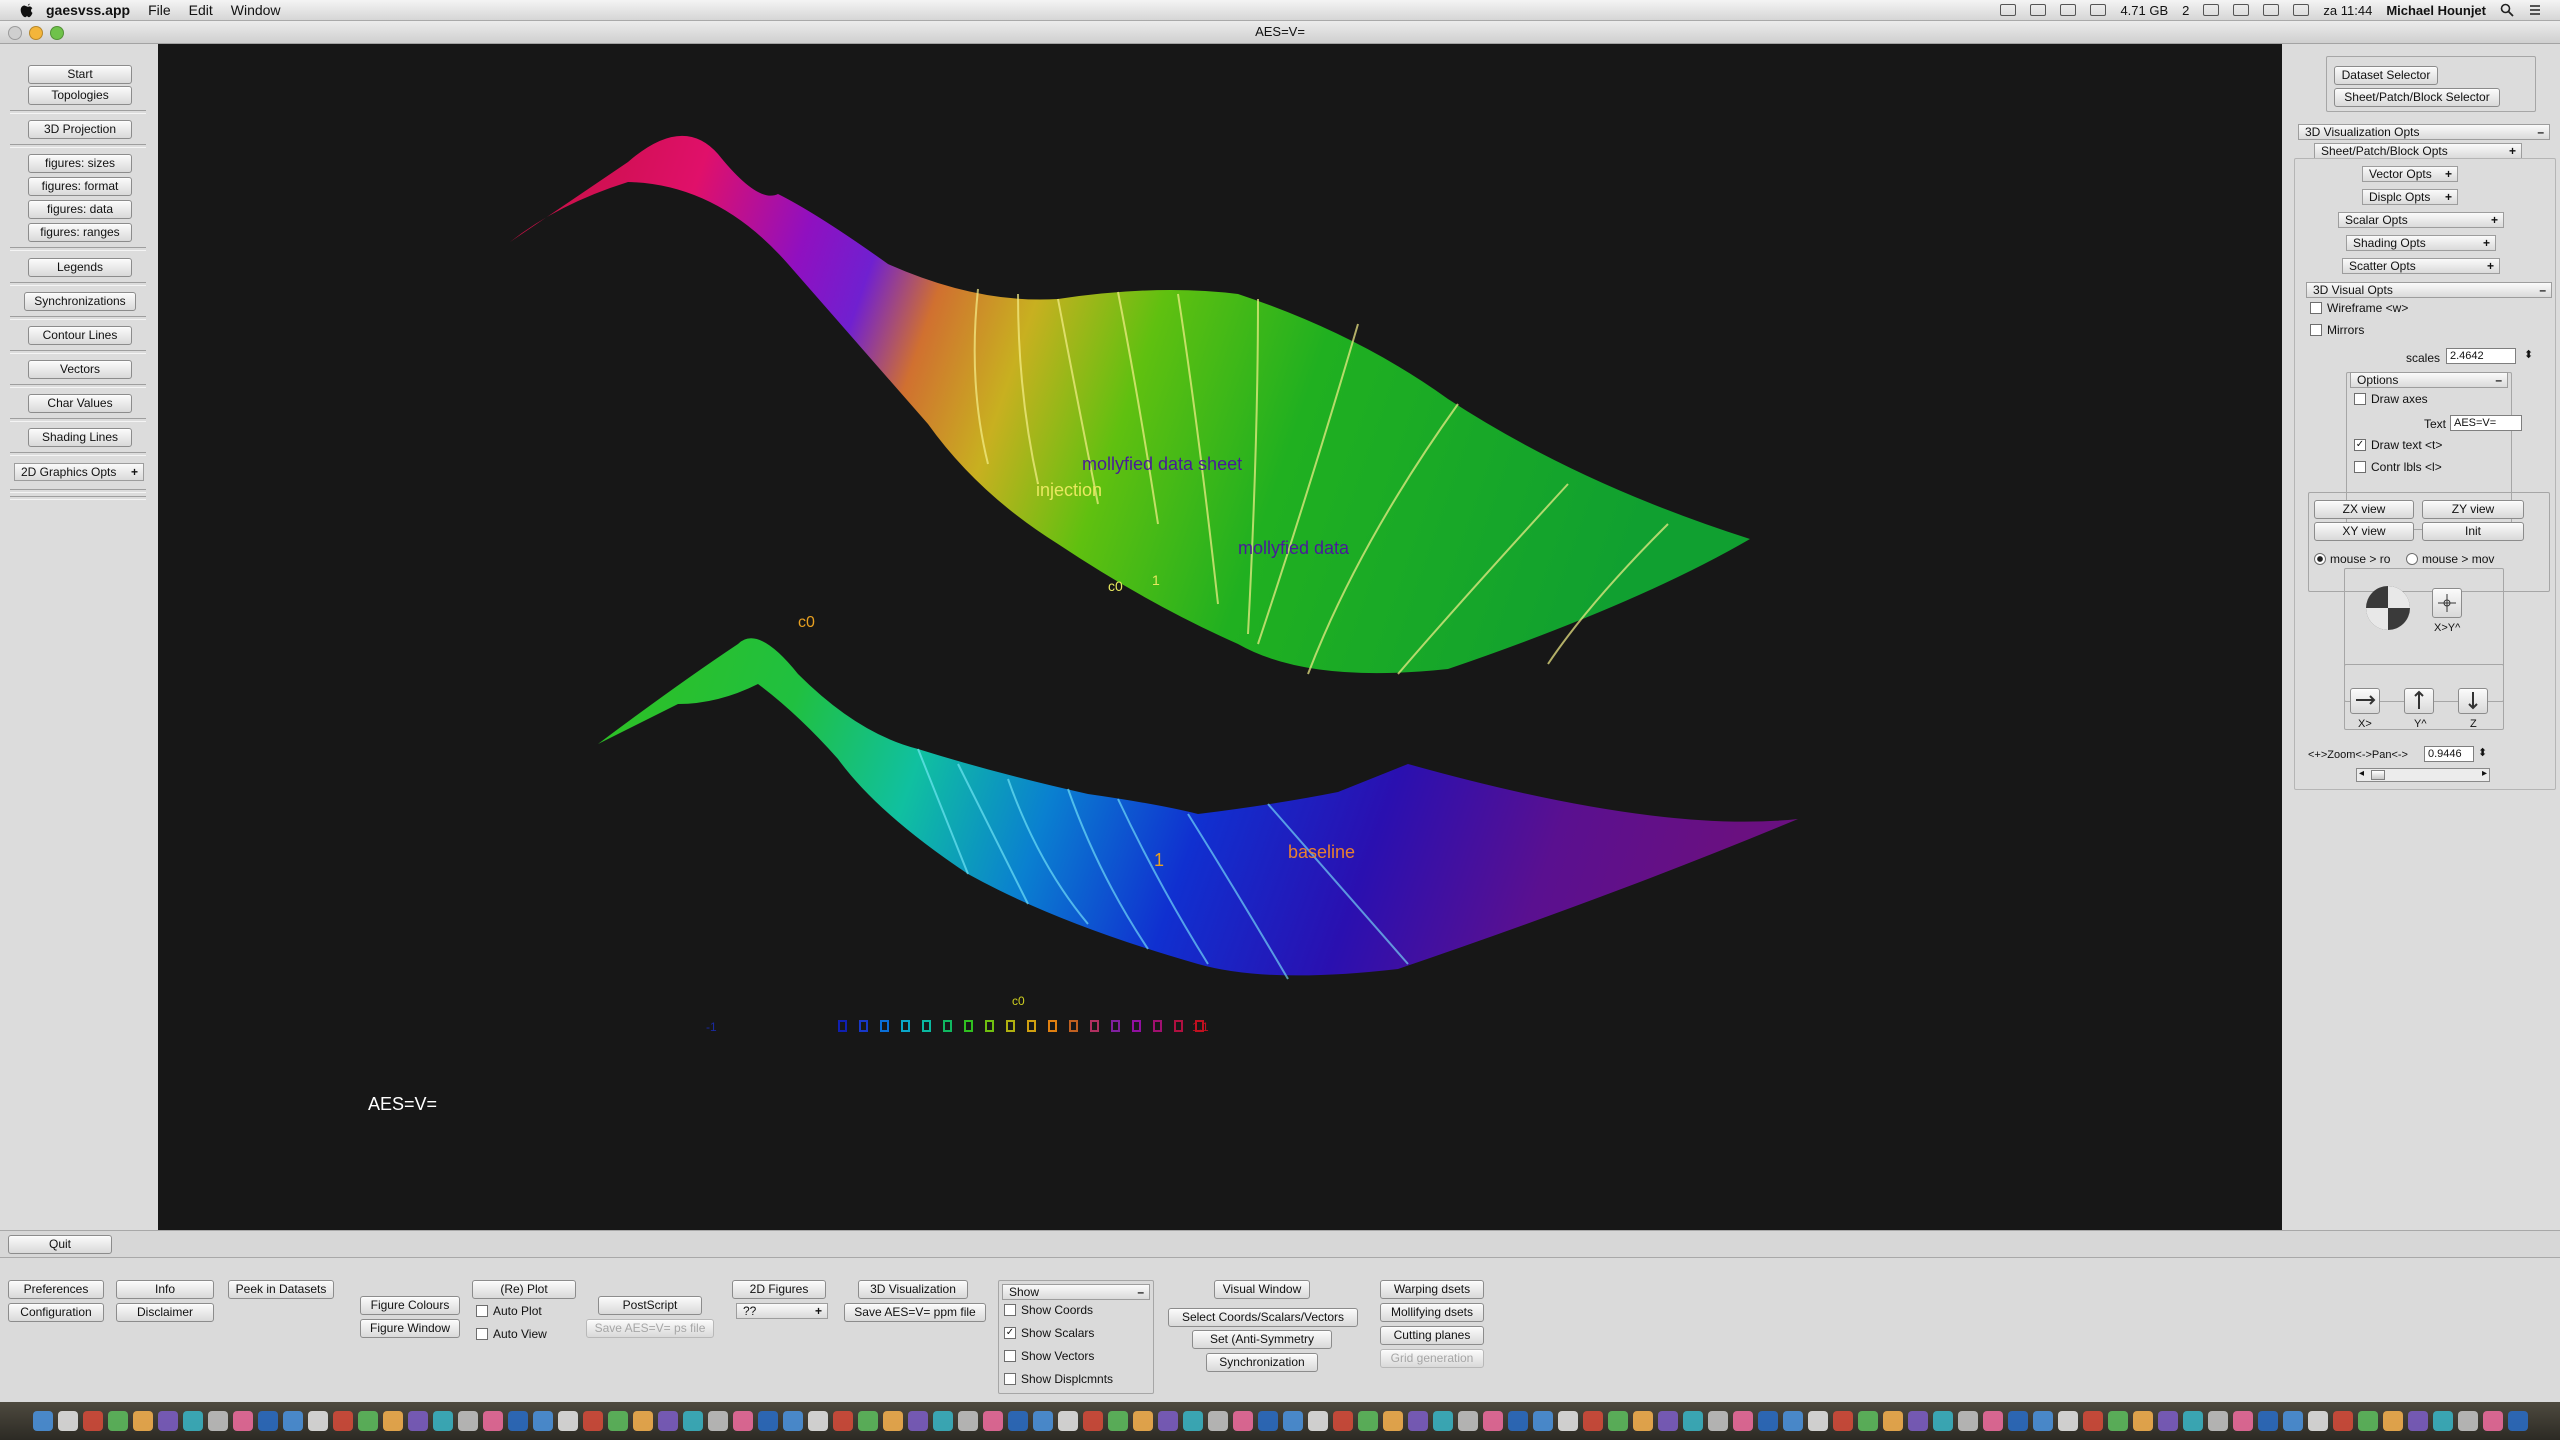 The height and width of the screenshot is (1440, 2560). I want to click on show-vectors-checkbox: Show Vectors, so click(1049, 1356).